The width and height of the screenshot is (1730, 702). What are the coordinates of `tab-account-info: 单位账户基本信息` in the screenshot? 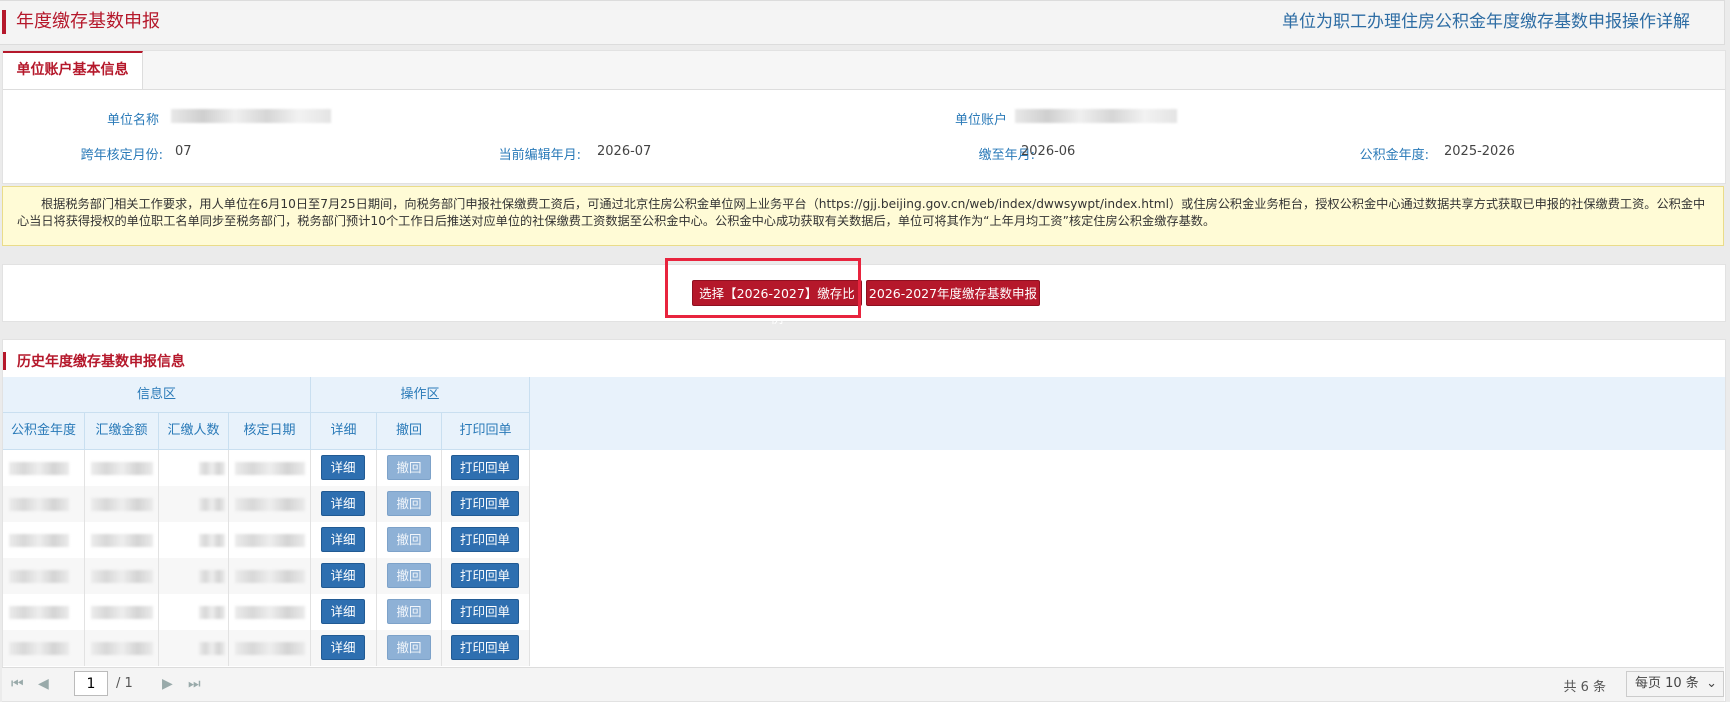 It's located at (73, 70).